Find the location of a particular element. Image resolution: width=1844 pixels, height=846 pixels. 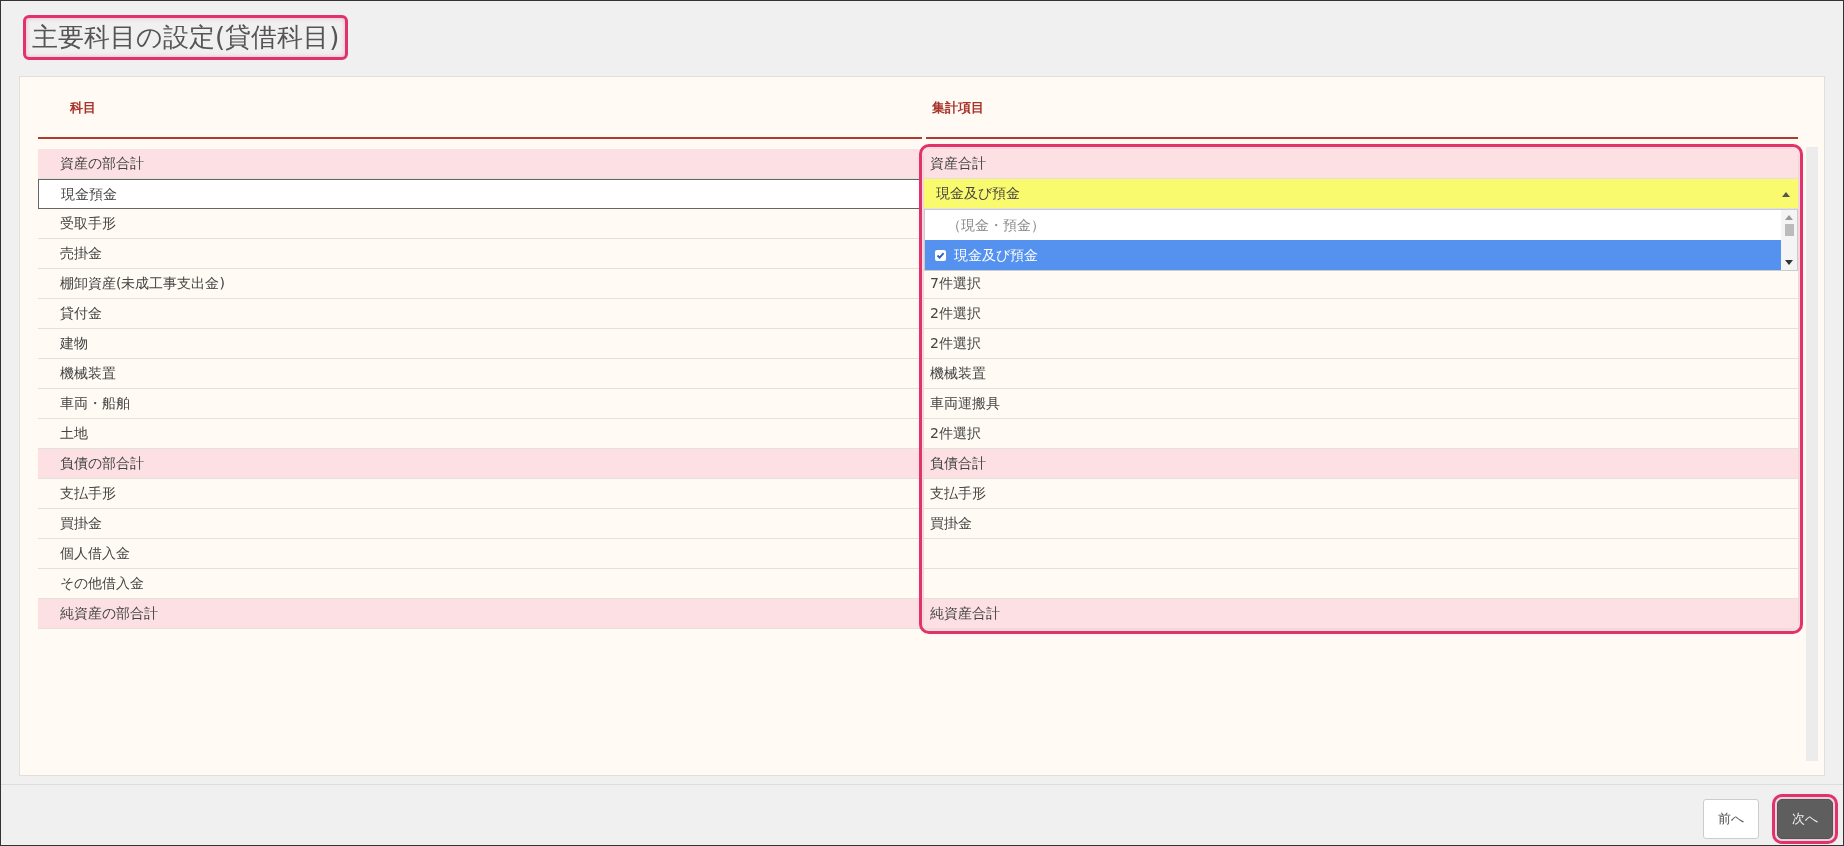

scroll-thumb is located at coordinates (1789, 230).